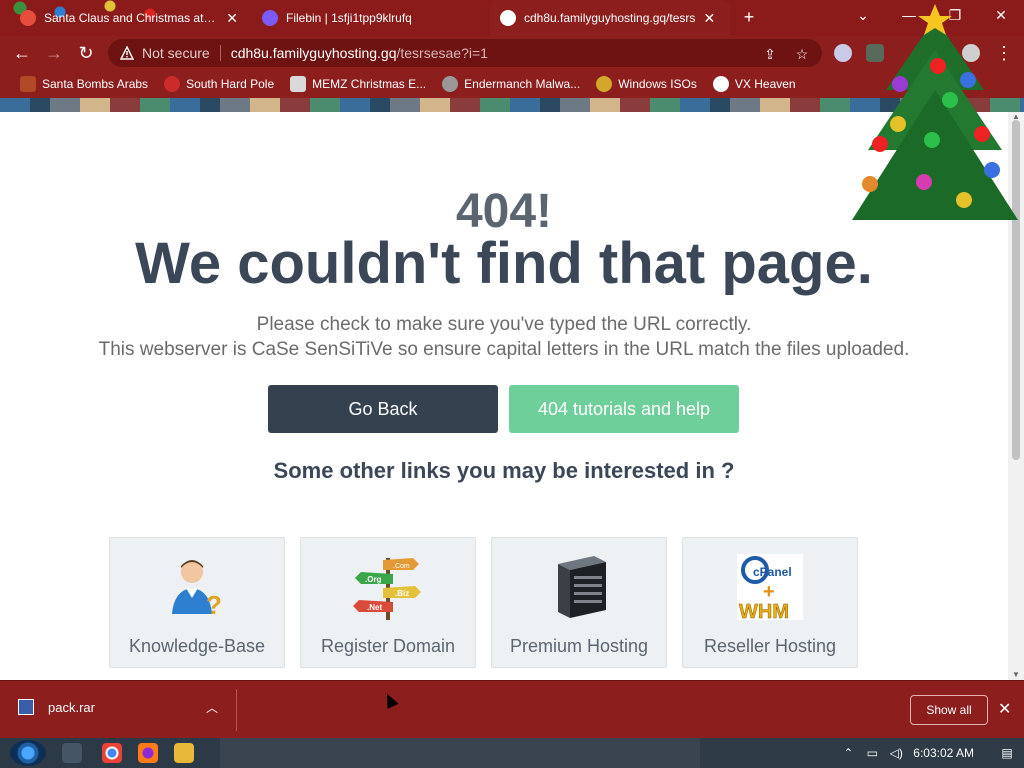 This screenshot has width=1024, height=768. What do you see at coordinates (176, 53) in the screenshot?
I see `security-label: Not secure` at bounding box center [176, 53].